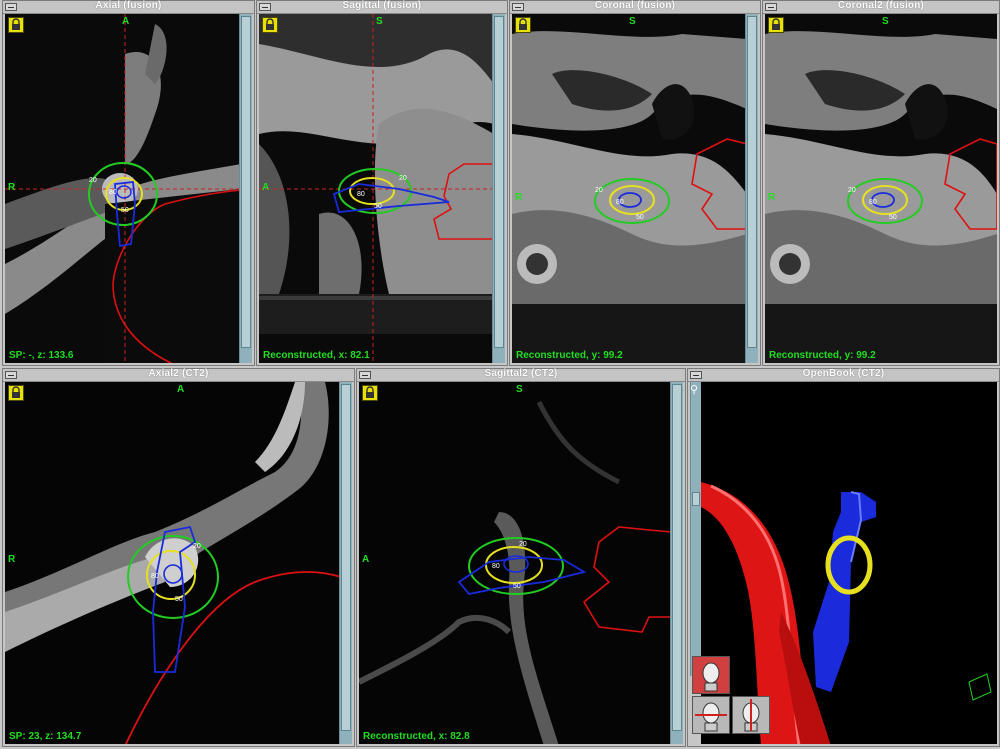  I want to click on panel-title: Axial (fusion), so click(128, 5).